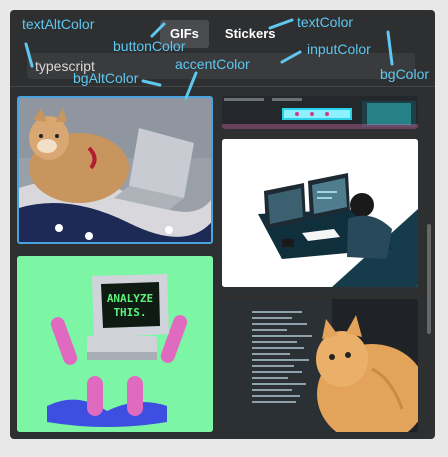 The width and height of the screenshot is (448, 457). I want to click on arrow-text, so click(281, 24).